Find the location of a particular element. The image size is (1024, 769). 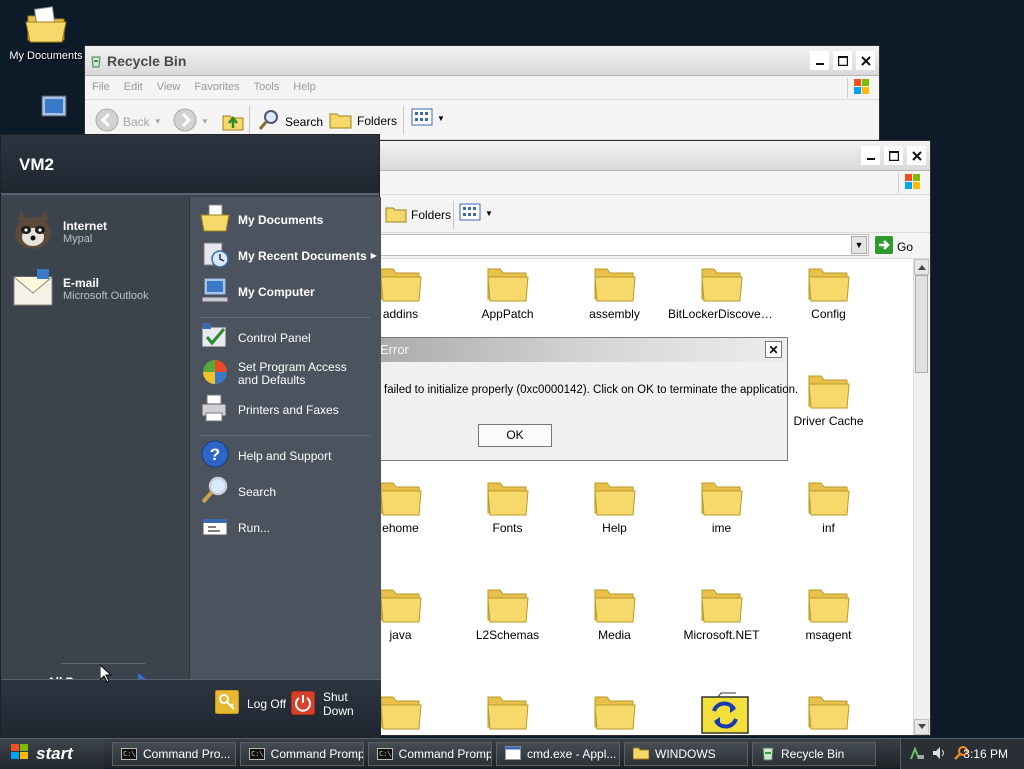

views-icon is located at coordinates (422, 118).